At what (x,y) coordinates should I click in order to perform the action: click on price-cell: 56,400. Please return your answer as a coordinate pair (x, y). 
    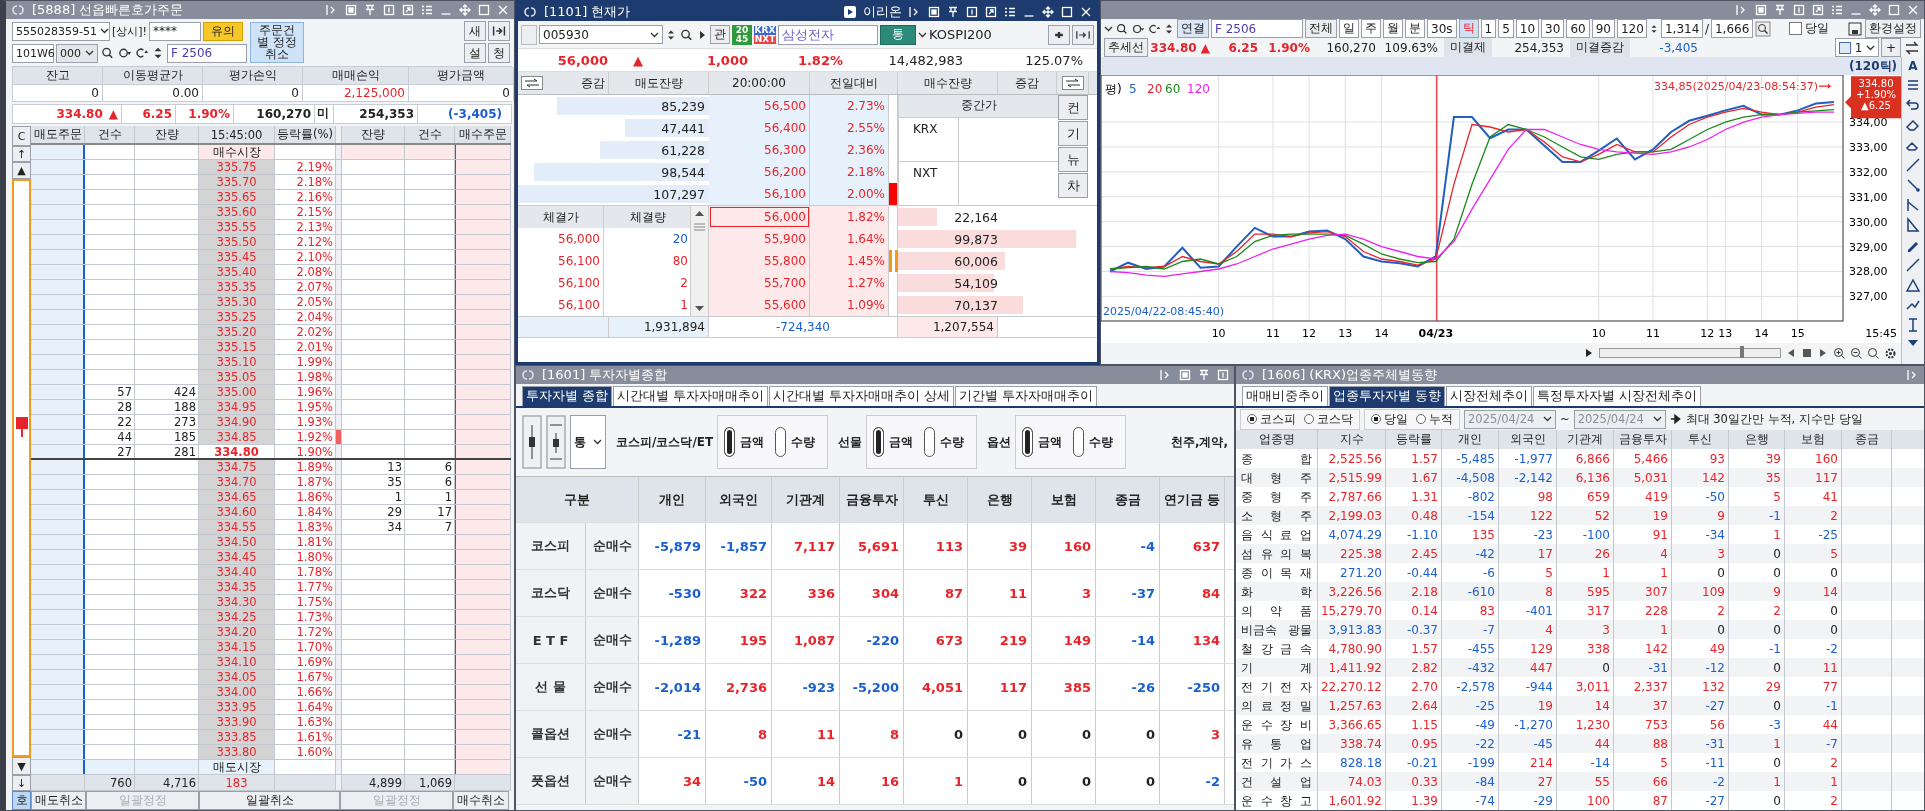
    Looking at the image, I should click on (759, 128).